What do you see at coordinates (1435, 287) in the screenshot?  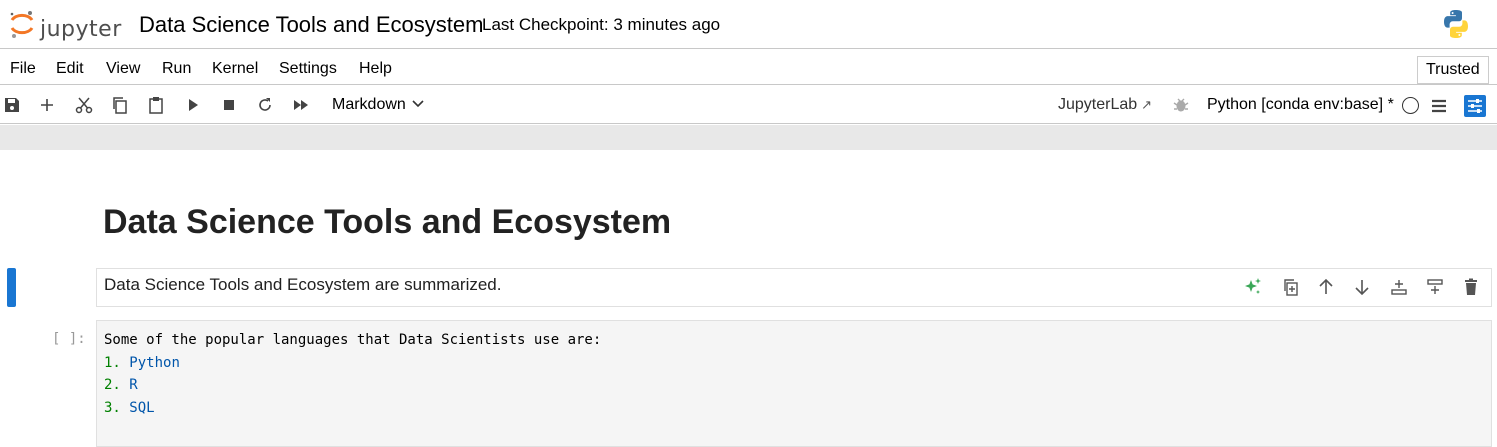 I see `insert-above-icon` at bounding box center [1435, 287].